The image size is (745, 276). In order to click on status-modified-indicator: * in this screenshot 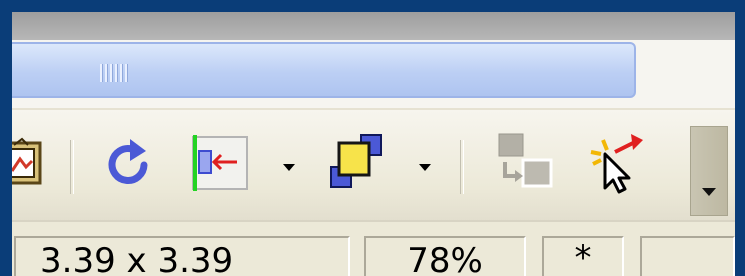, I will do `click(583, 257)`.